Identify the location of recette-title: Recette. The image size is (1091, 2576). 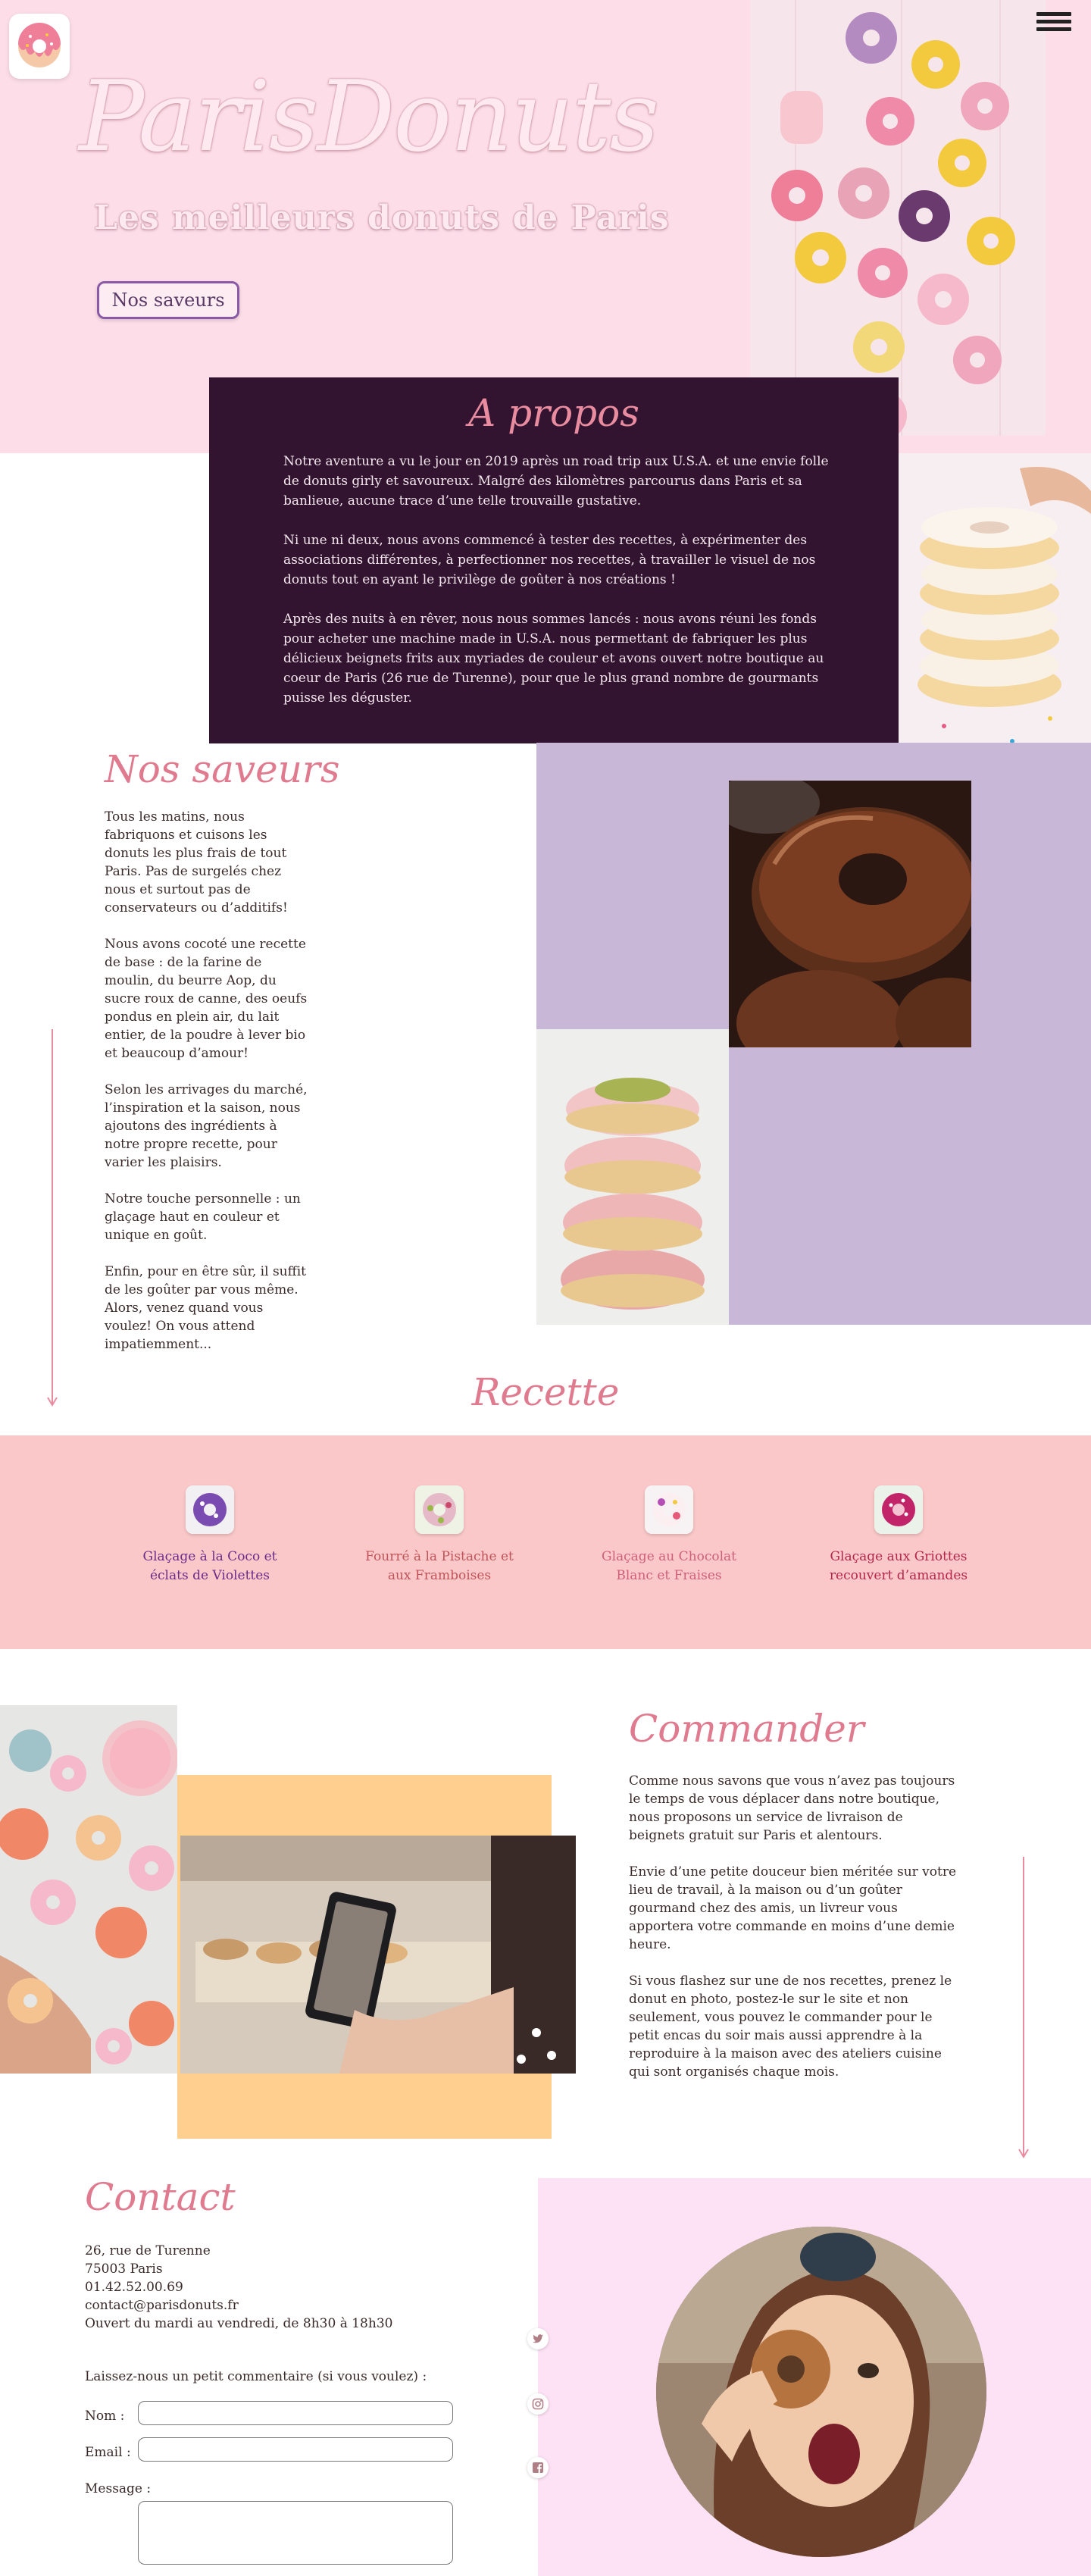
(545, 1392).